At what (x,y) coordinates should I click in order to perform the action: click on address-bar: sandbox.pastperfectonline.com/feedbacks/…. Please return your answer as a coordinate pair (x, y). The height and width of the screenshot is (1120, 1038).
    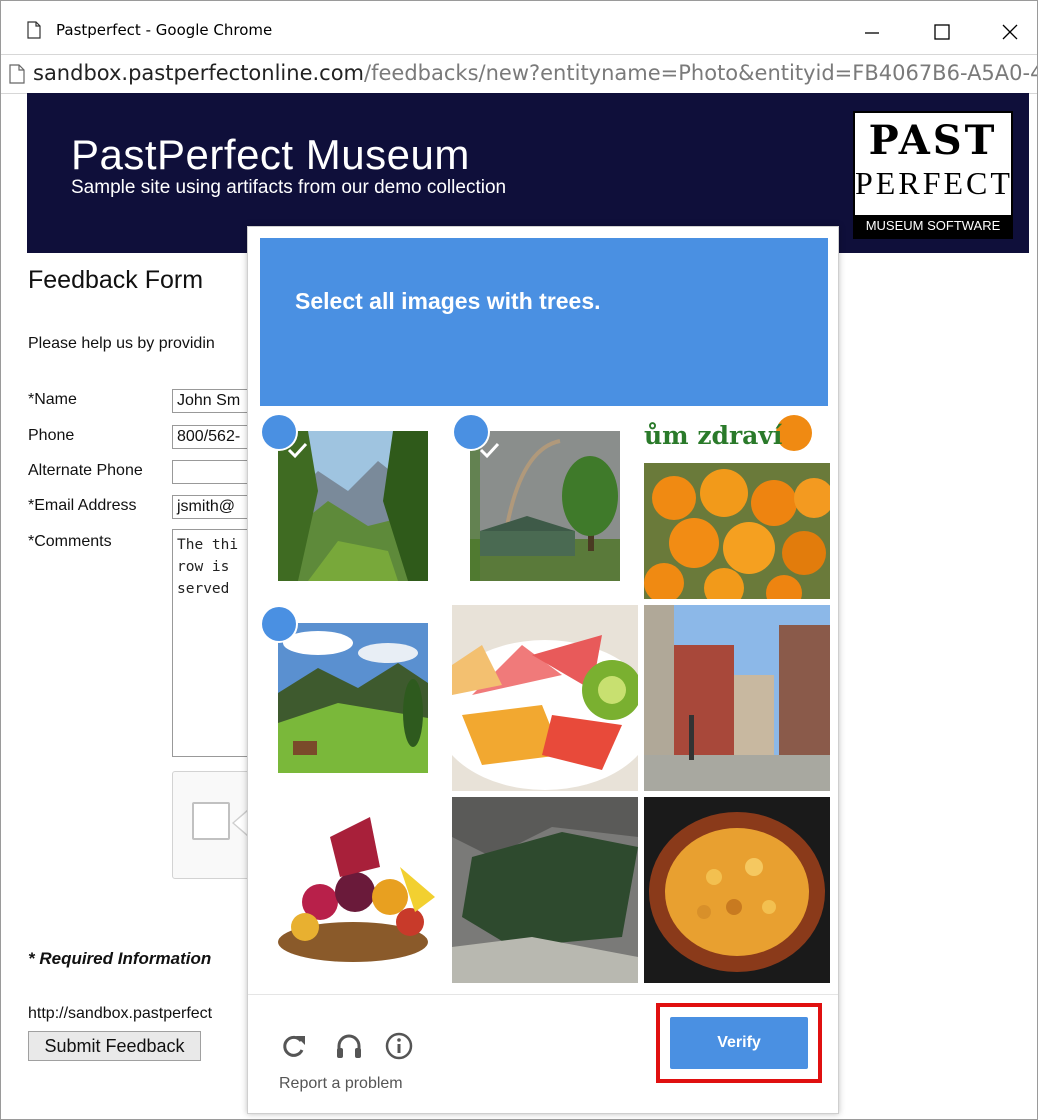
    Looking at the image, I should click on (519, 74).